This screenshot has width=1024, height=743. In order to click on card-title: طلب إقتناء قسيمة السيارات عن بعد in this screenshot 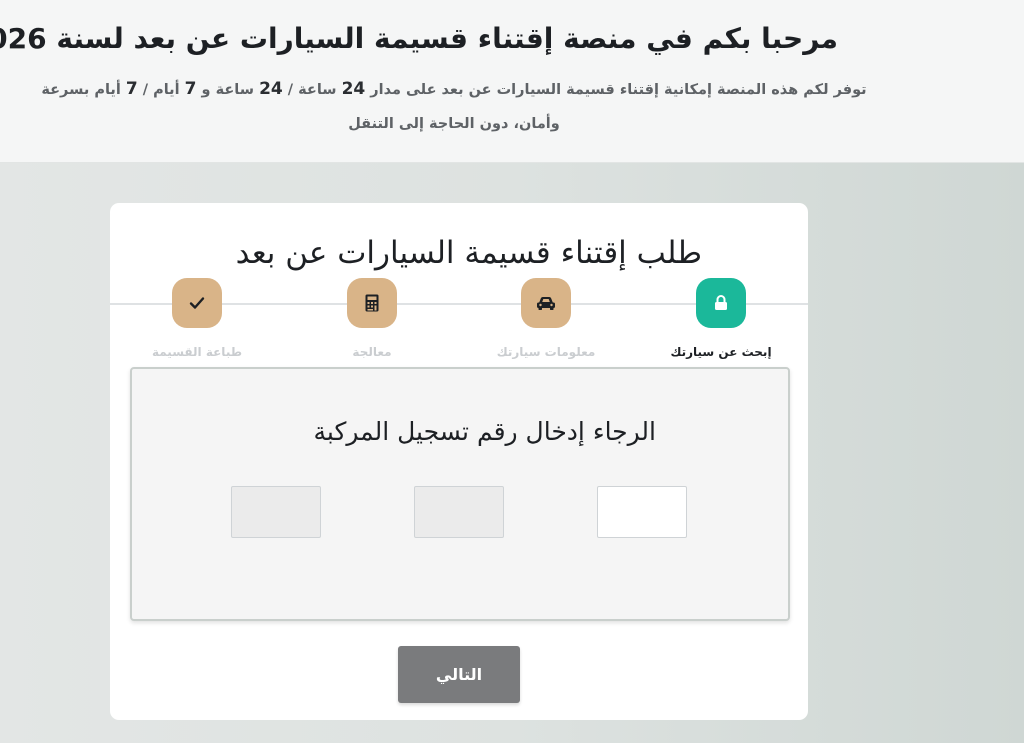, I will do `click(468, 253)`.